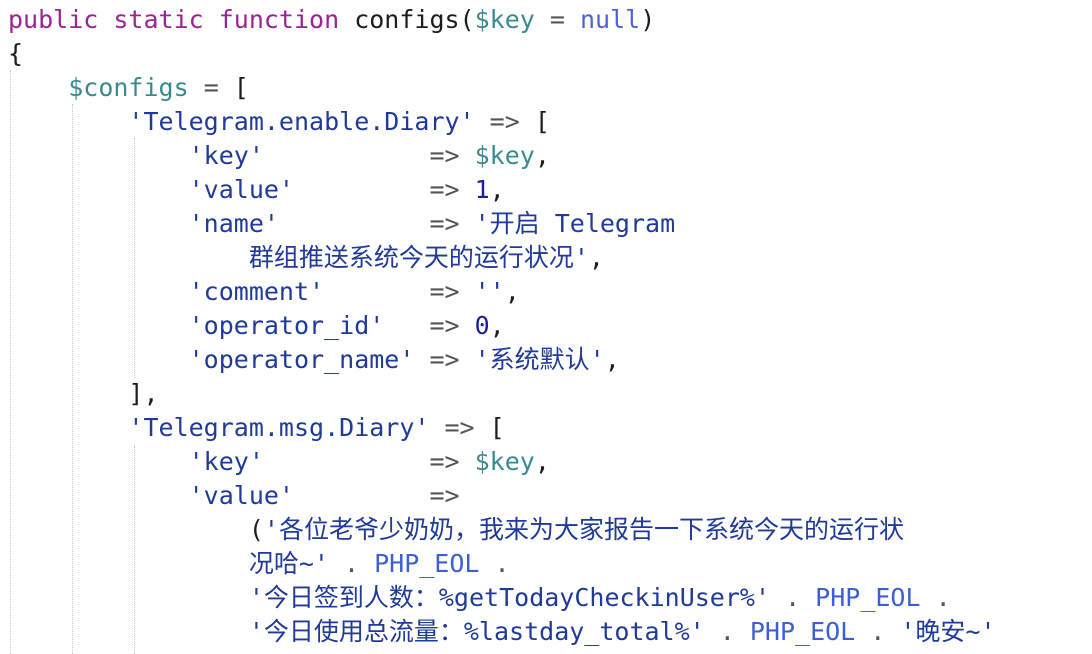 The width and height of the screenshot is (1092, 654). Describe the element at coordinates (539, 359) in the screenshot. I see `code-token: '系统默认'` at that location.